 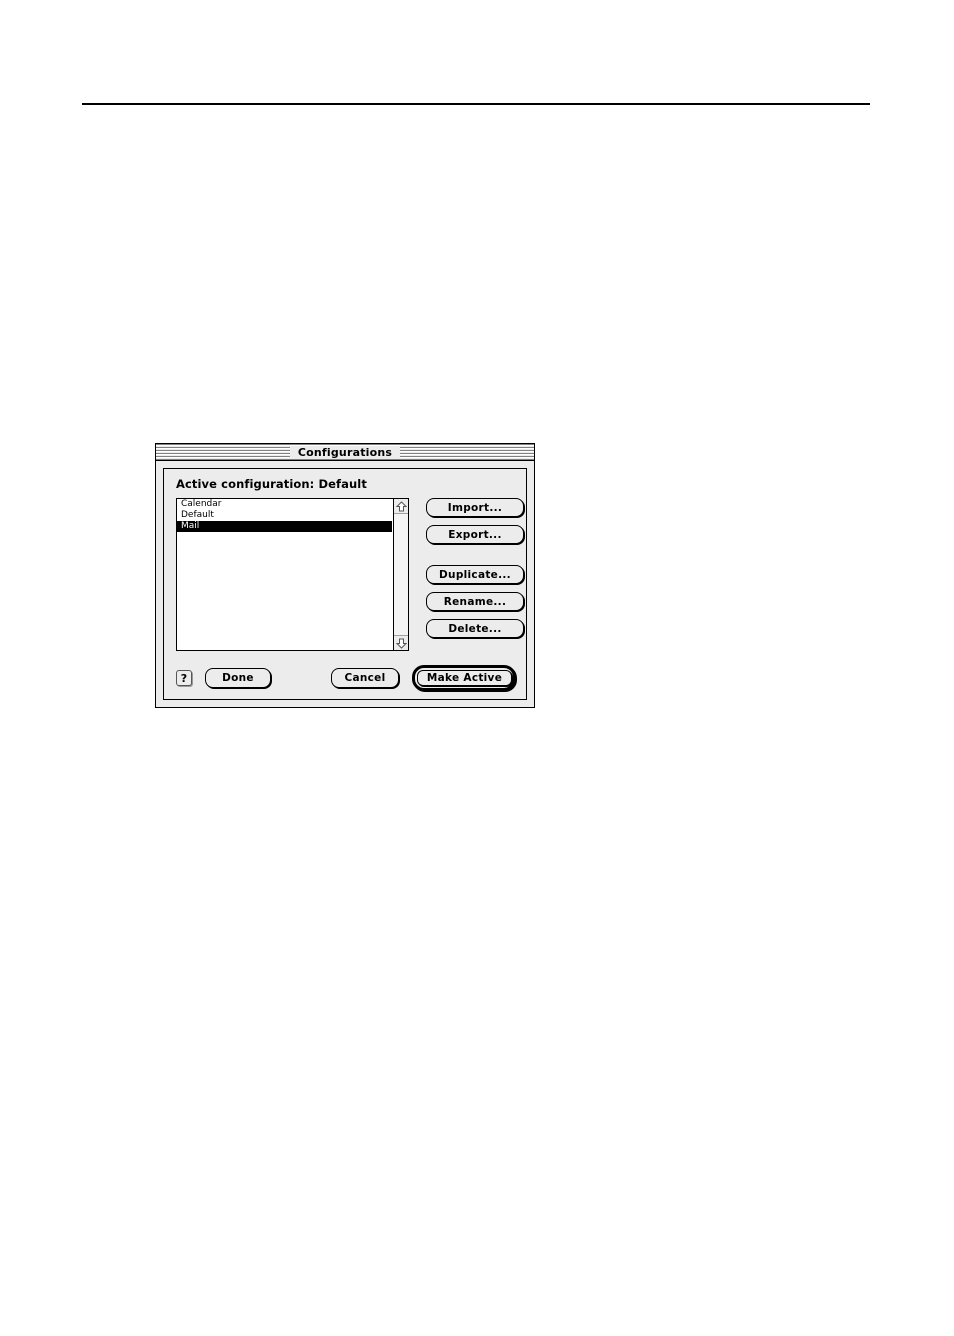 What do you see at coordinates (238, 678) in the screenshot?
I see `done-button: Done` at bounding box center [238, 678].